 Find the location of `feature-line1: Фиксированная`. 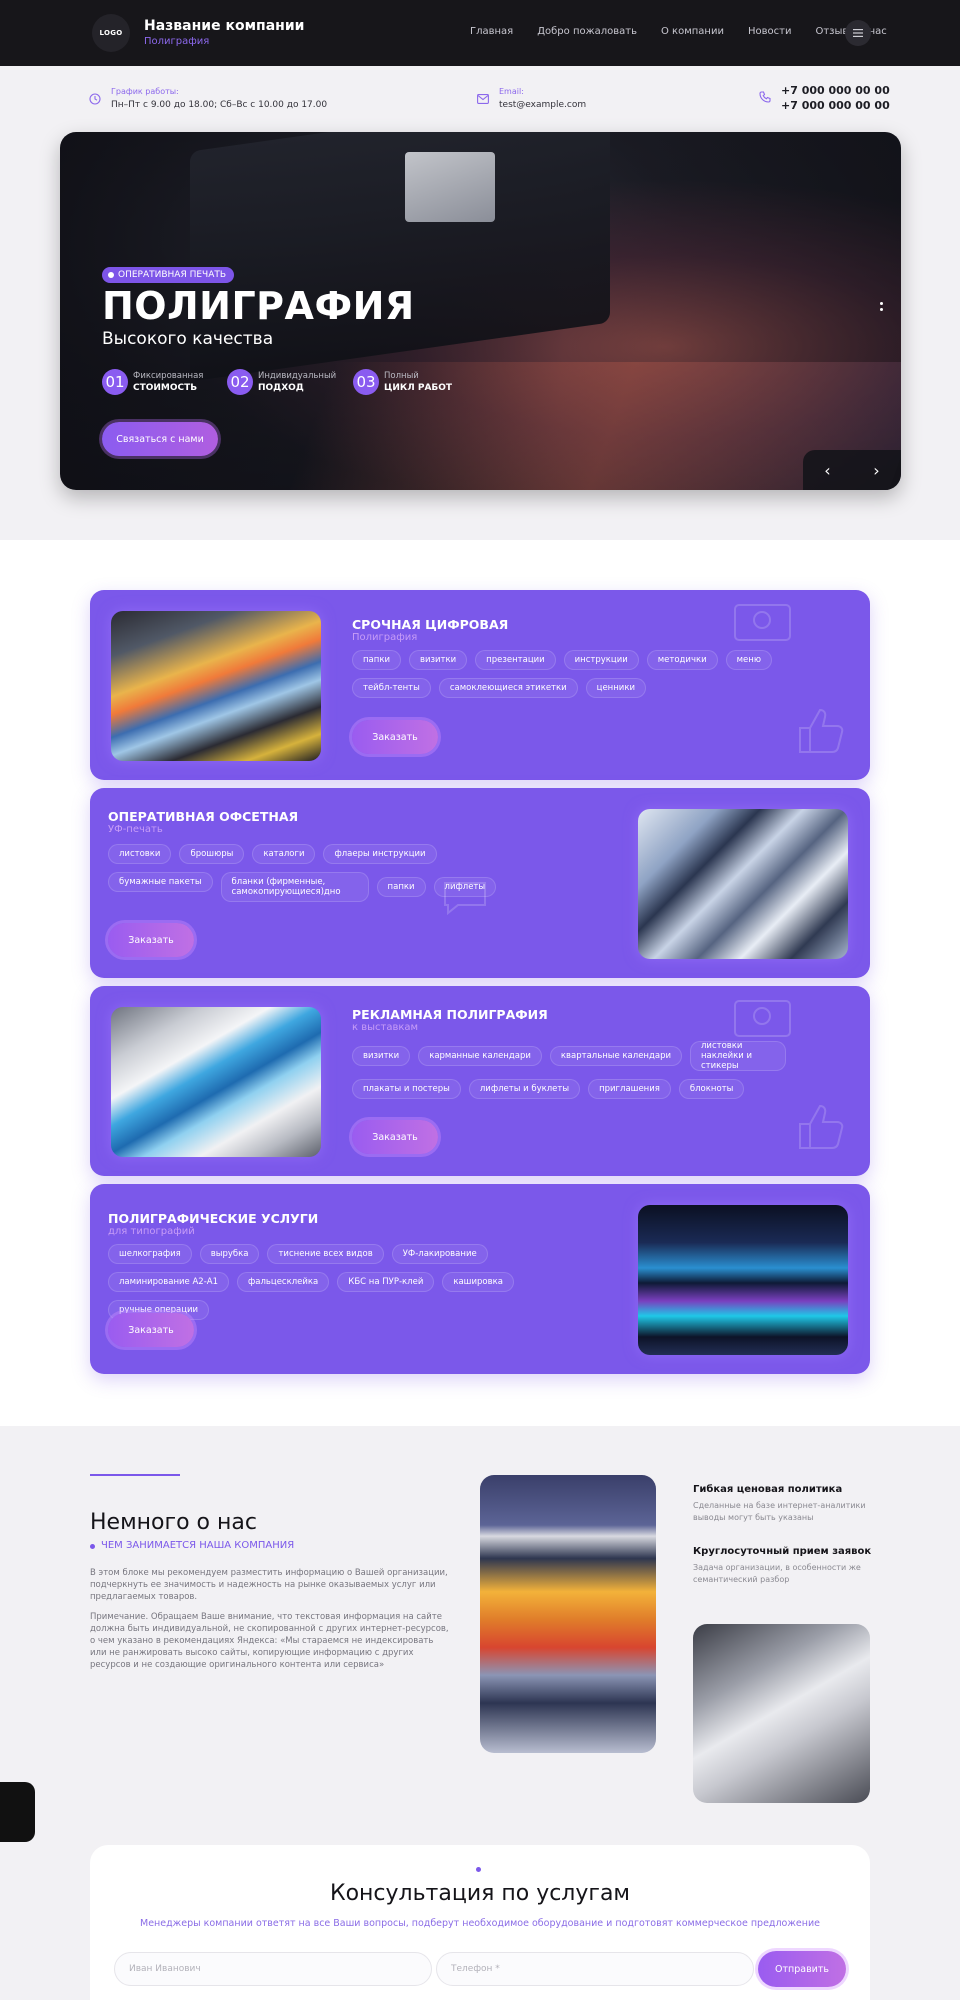

feature-line1: Фиксированная is located at coordinates (168, 375).